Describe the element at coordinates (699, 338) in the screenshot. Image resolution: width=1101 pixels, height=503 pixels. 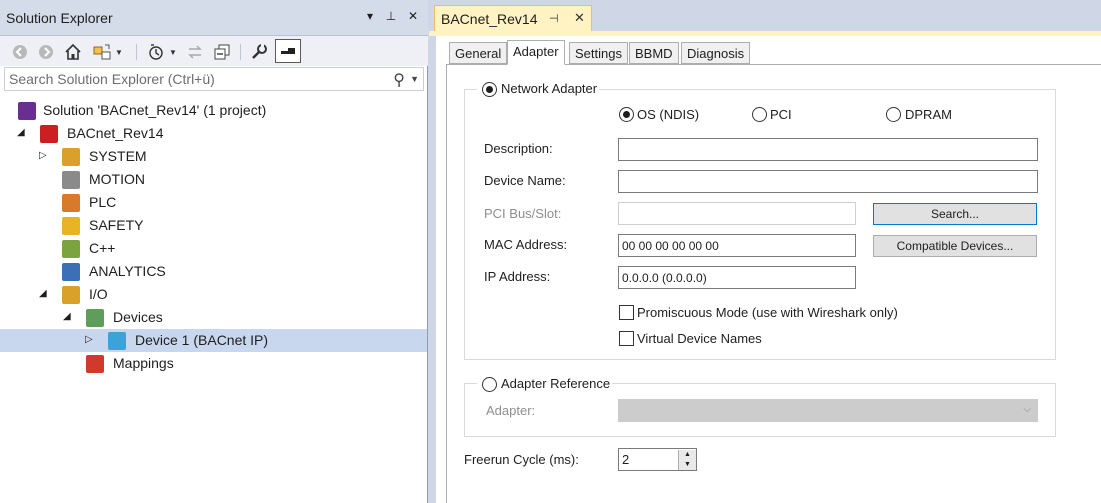
I see `virtual-device-names-label: Virtual Device Names` at that location.